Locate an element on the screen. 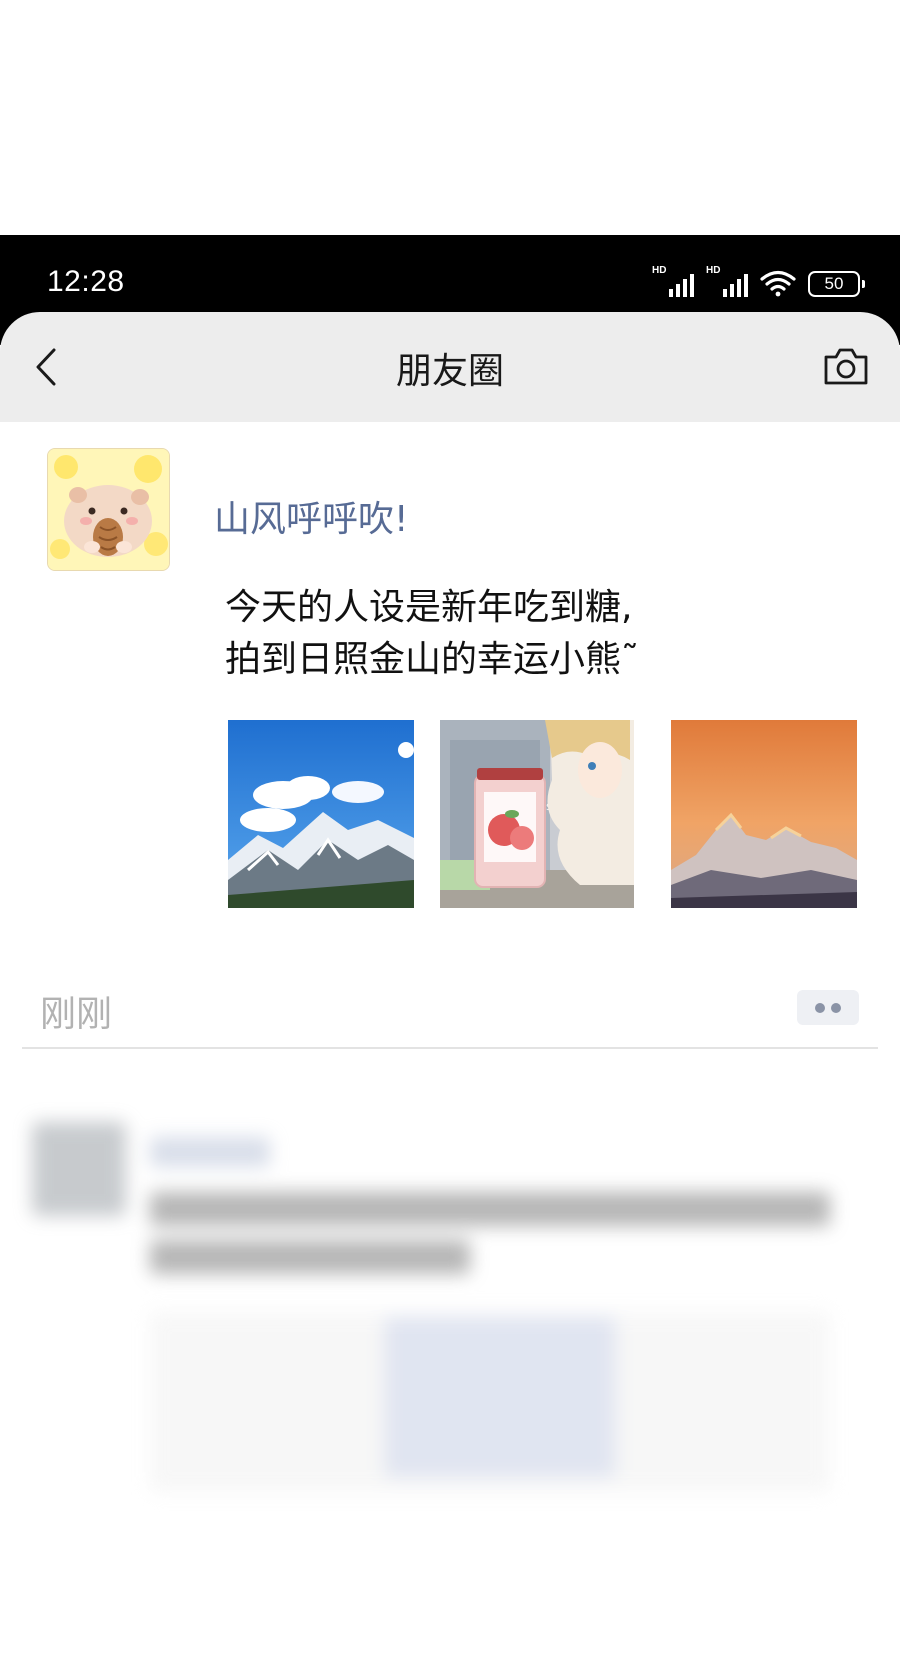 The height and width of the screenshot is (1665, 900). photo-grid: XS COFFEE is located at coordinates (543, 814).